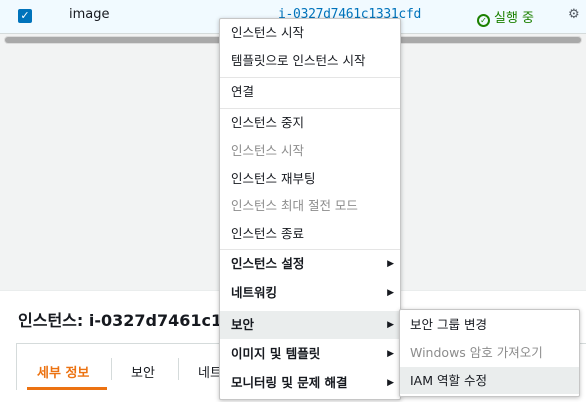  What do you see at coordinates (310, 61) in the screenshot?
I see `menu-item-launch-from-template: 템플릿으로 인스턴스 시작` at bounding box center [310, 61].